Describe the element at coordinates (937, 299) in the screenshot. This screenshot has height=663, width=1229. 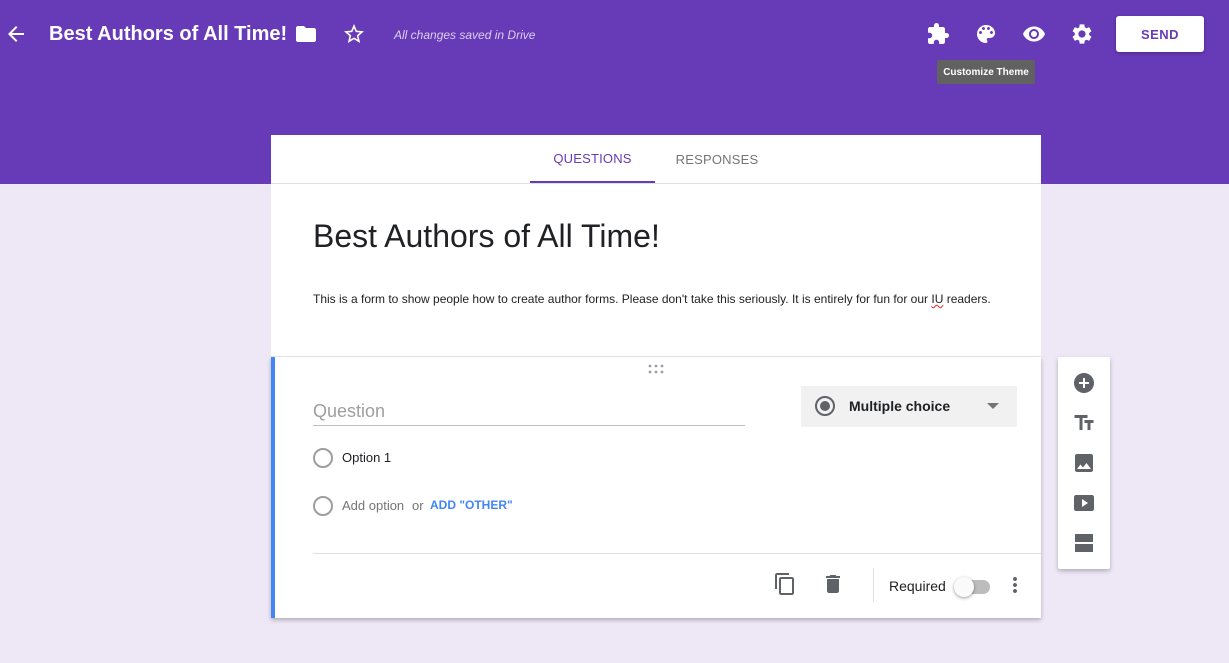
I see `spellcheck-flagged-word: IU` at that location.